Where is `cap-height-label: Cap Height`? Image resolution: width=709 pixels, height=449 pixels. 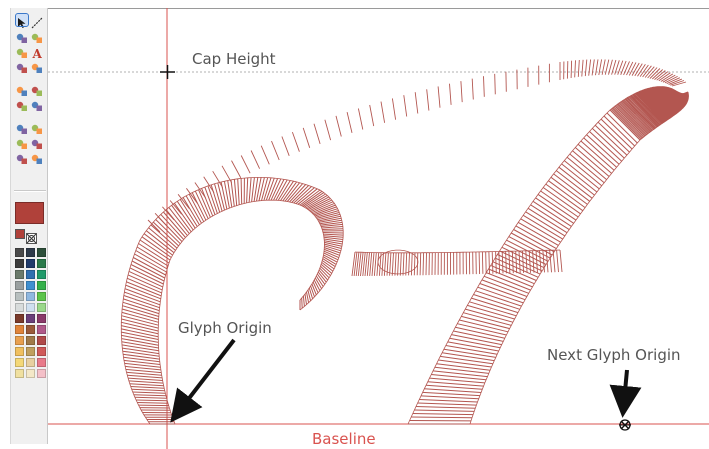
cap-height-label: Cap Height is located at coordinates (234, 59).